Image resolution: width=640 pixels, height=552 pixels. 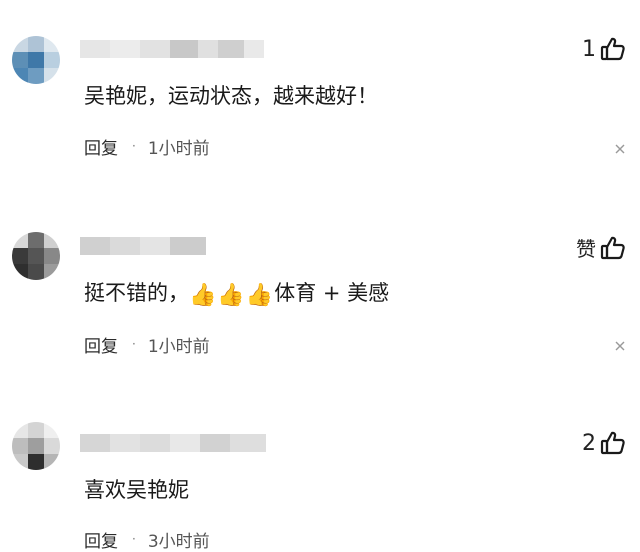 I want to click on thumbs-up-icon, so click(x=612, y=443).